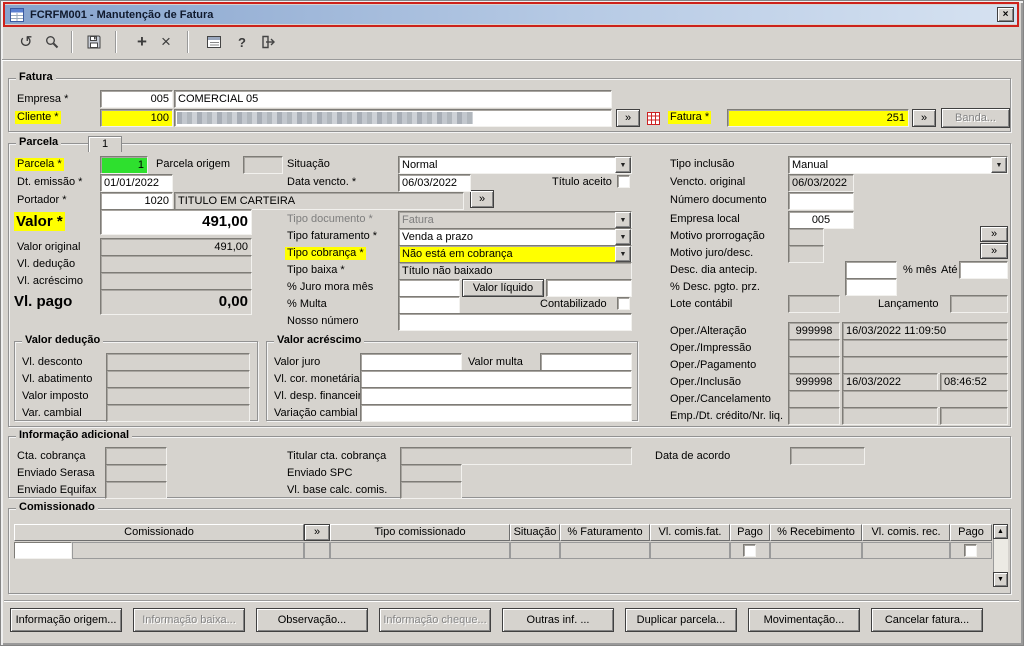 Image resolution: width=1024 pixels, height=646 pixels. Describe the element at coordinates (818, 118) in the screenshot. I see `fatura-num-field: 251` at that location.